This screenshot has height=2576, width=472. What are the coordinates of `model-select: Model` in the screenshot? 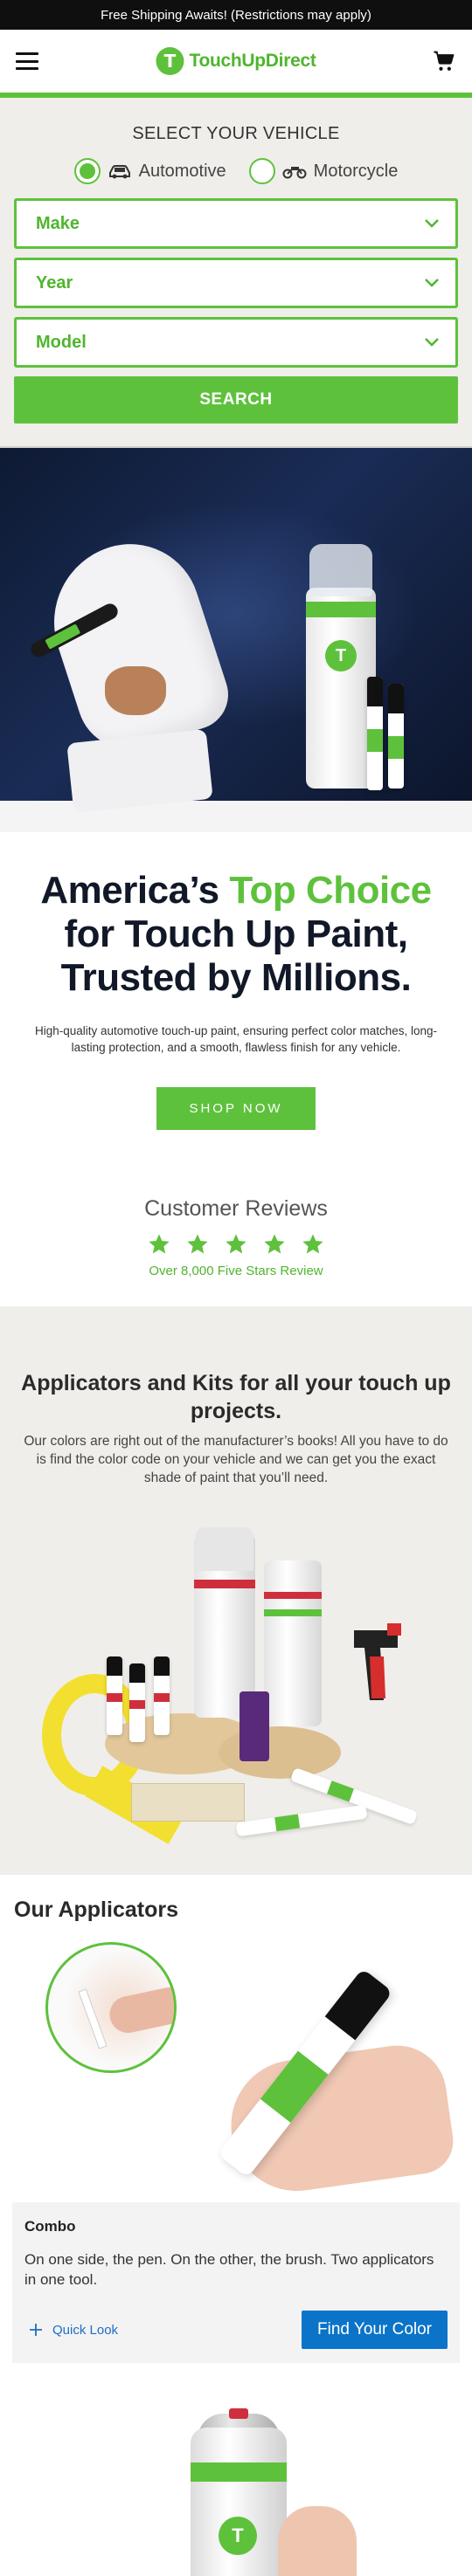 It's located at (236, 342).